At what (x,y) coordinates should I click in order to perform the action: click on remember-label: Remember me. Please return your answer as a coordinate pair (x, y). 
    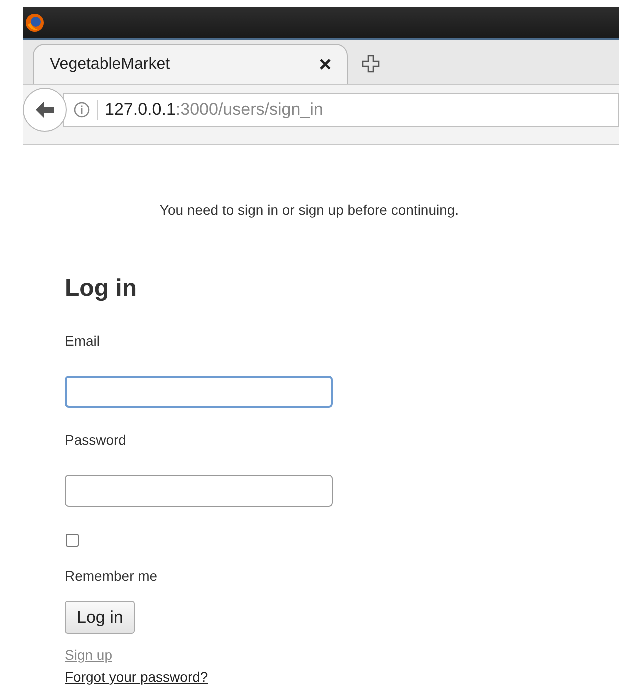
    Looking at the image, I should click on (112, 576).